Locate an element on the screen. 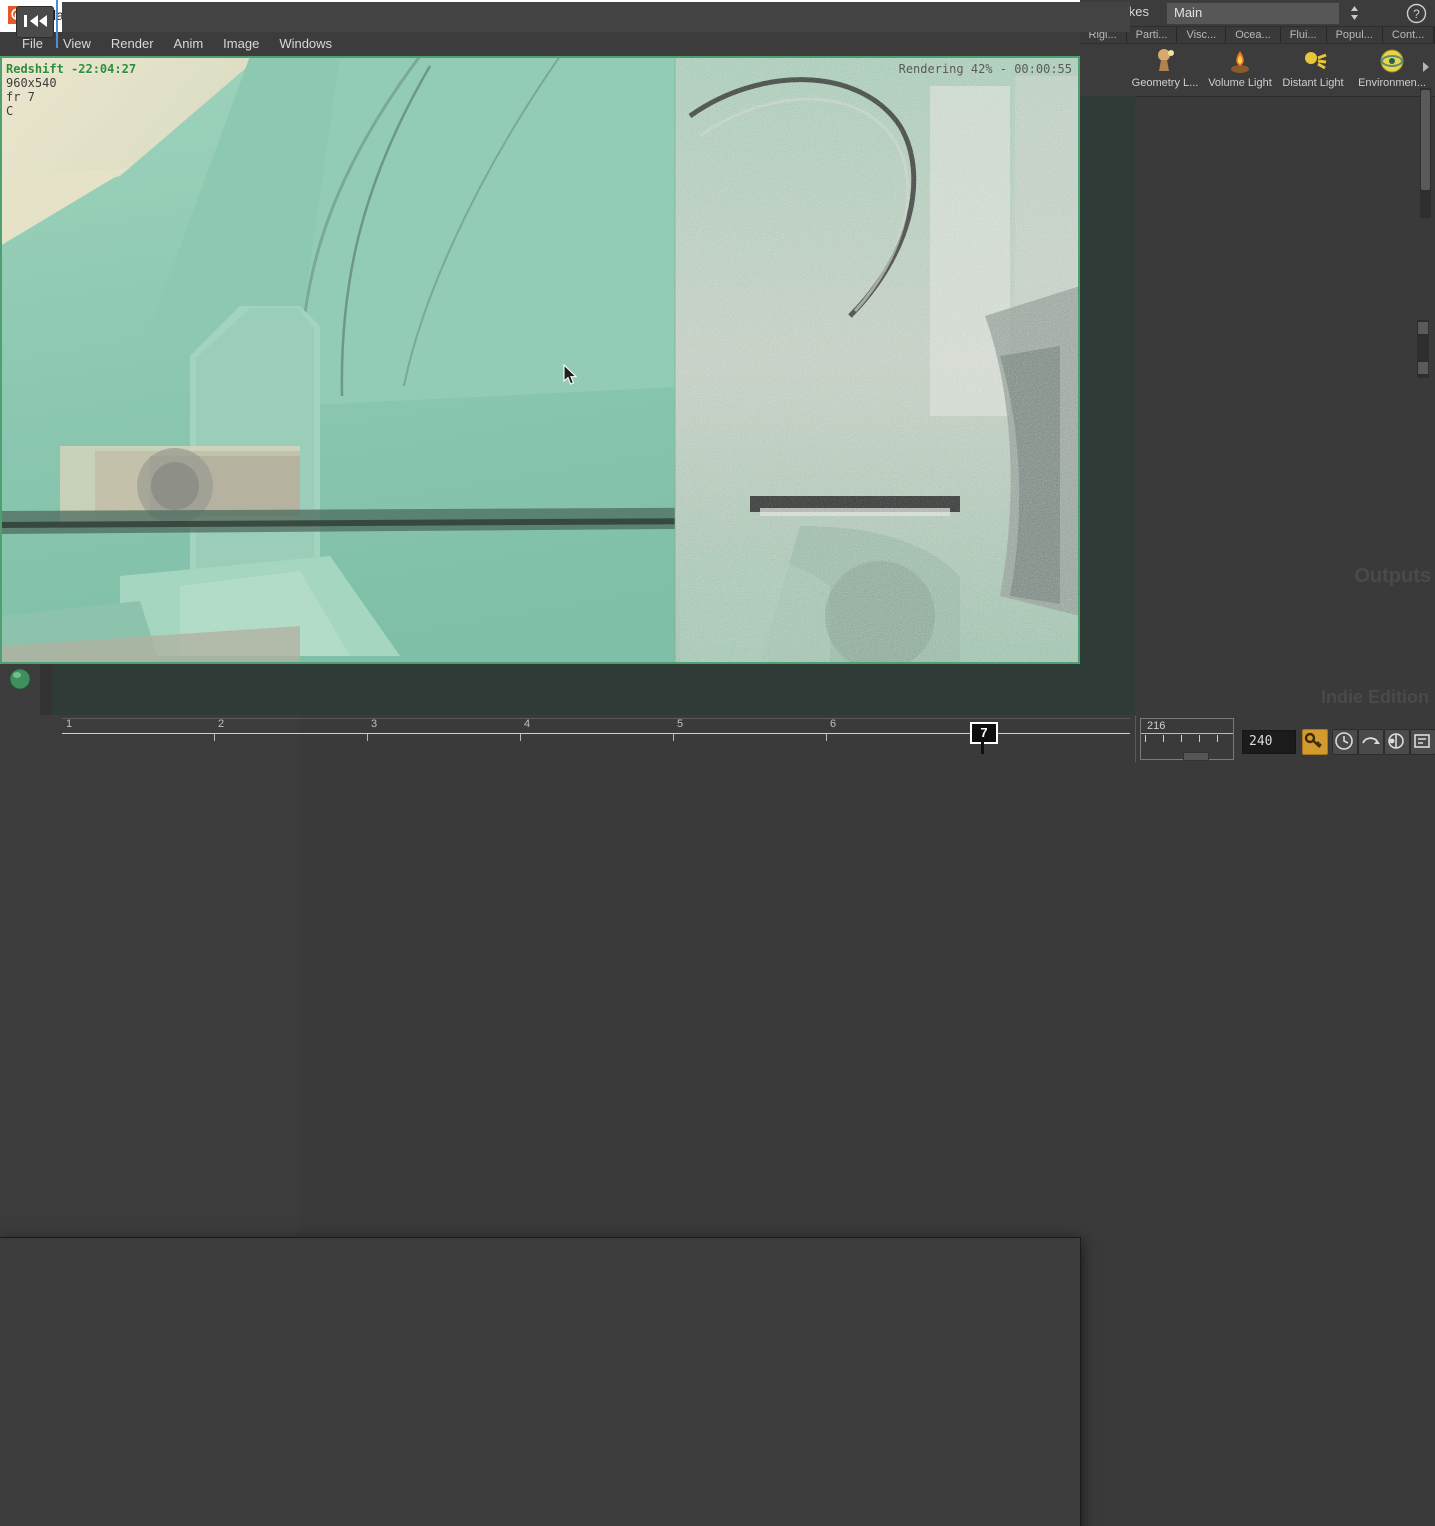 The height and width of the screenshot is (1526, 1435). take-spinner is located at coordinates (1354, 13).